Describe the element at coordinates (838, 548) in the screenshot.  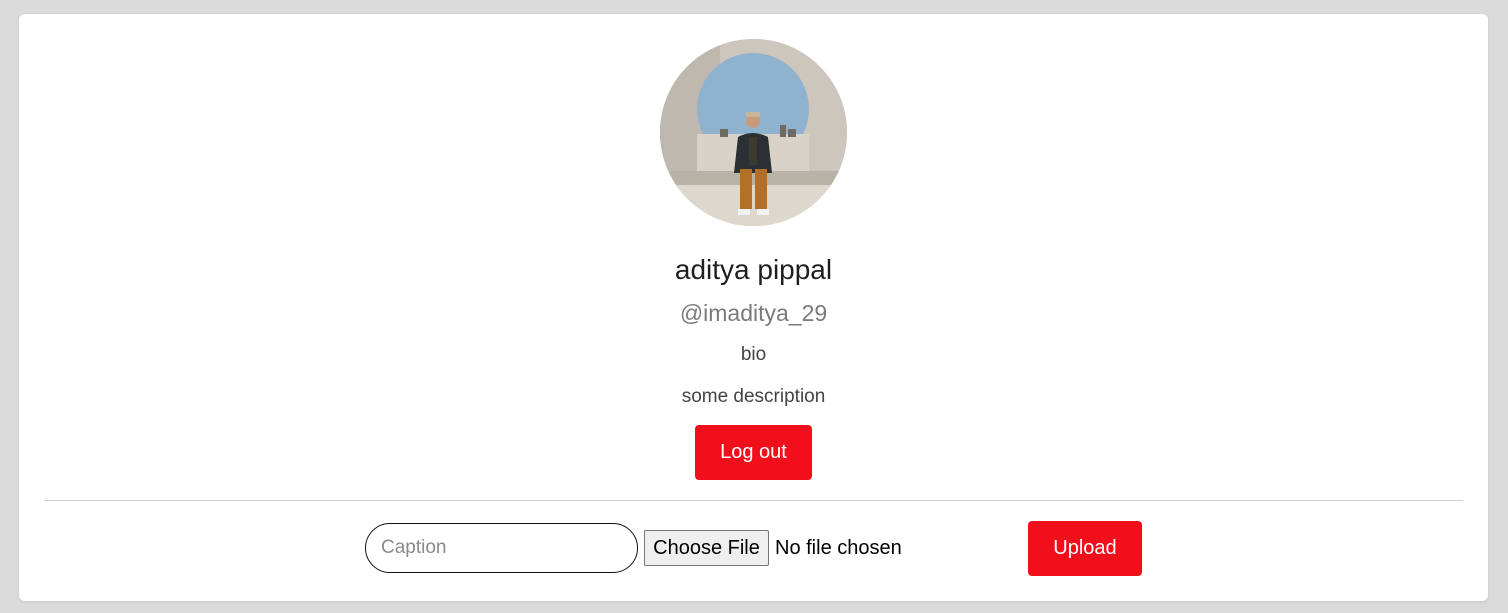
I see `file-status: No file chosen` at that location.